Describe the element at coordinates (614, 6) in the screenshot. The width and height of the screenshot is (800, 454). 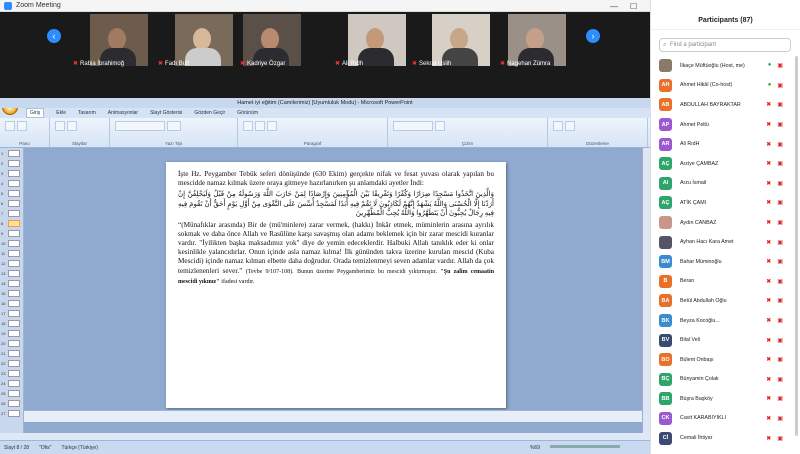
I see `minimize-icon: —` at that location.